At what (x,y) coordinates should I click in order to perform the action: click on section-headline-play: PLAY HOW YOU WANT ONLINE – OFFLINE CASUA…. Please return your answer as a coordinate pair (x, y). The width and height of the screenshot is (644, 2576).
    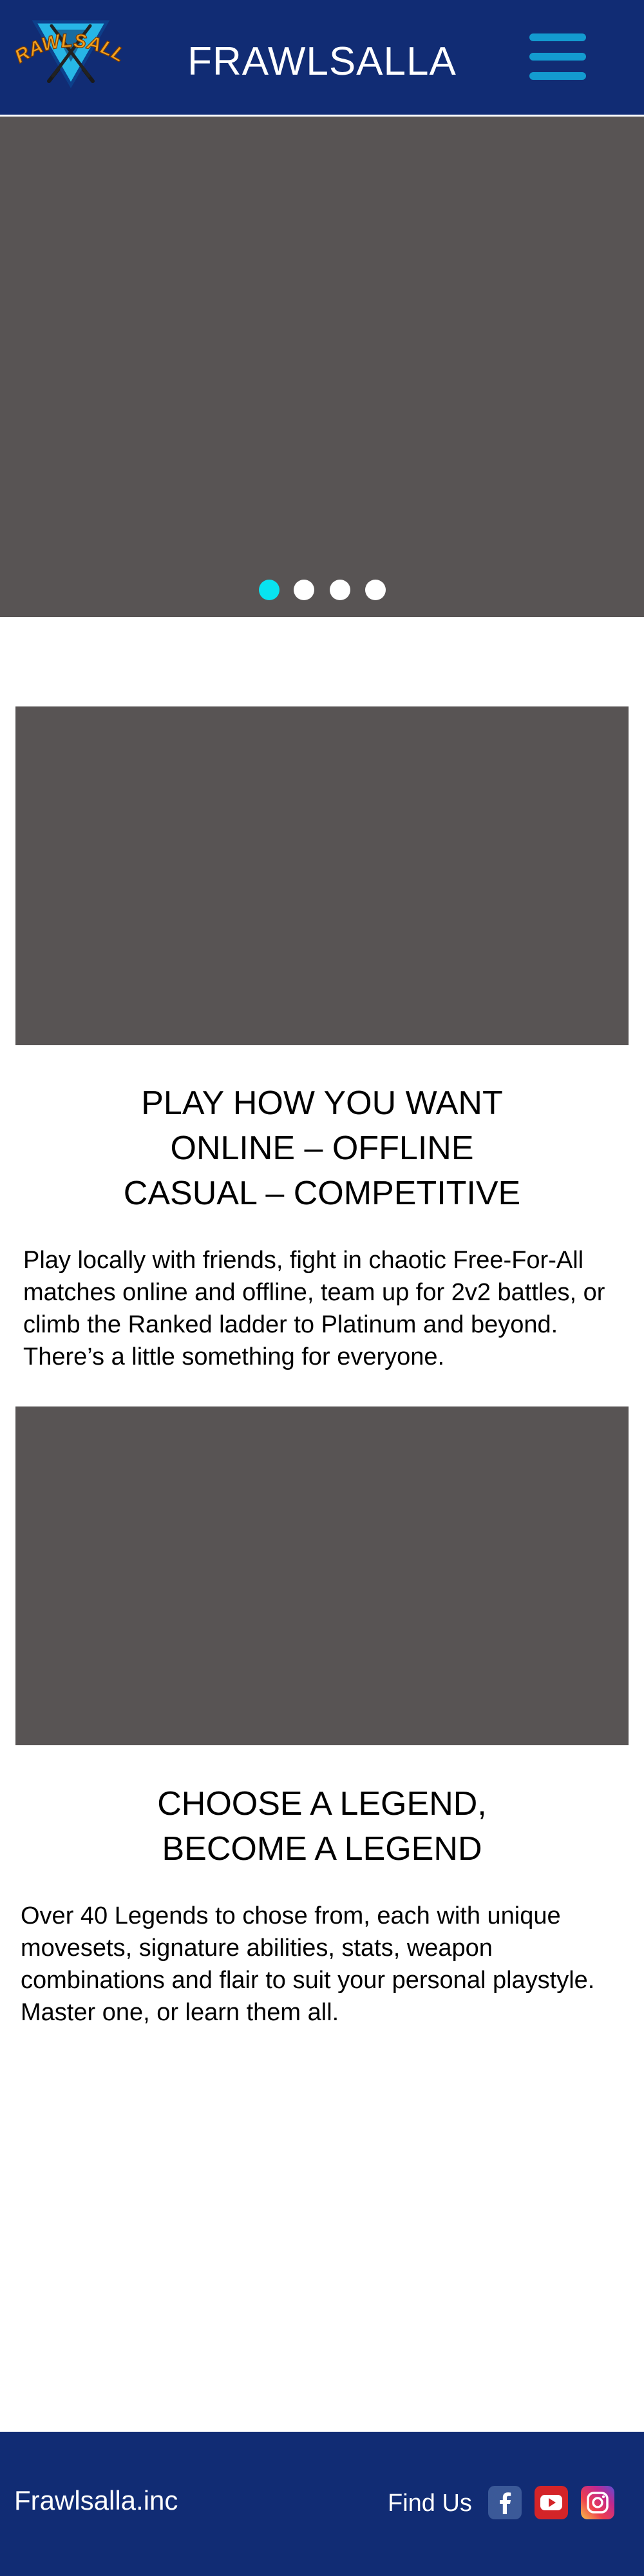
    Looking at the image, I should click on (322, 1148).